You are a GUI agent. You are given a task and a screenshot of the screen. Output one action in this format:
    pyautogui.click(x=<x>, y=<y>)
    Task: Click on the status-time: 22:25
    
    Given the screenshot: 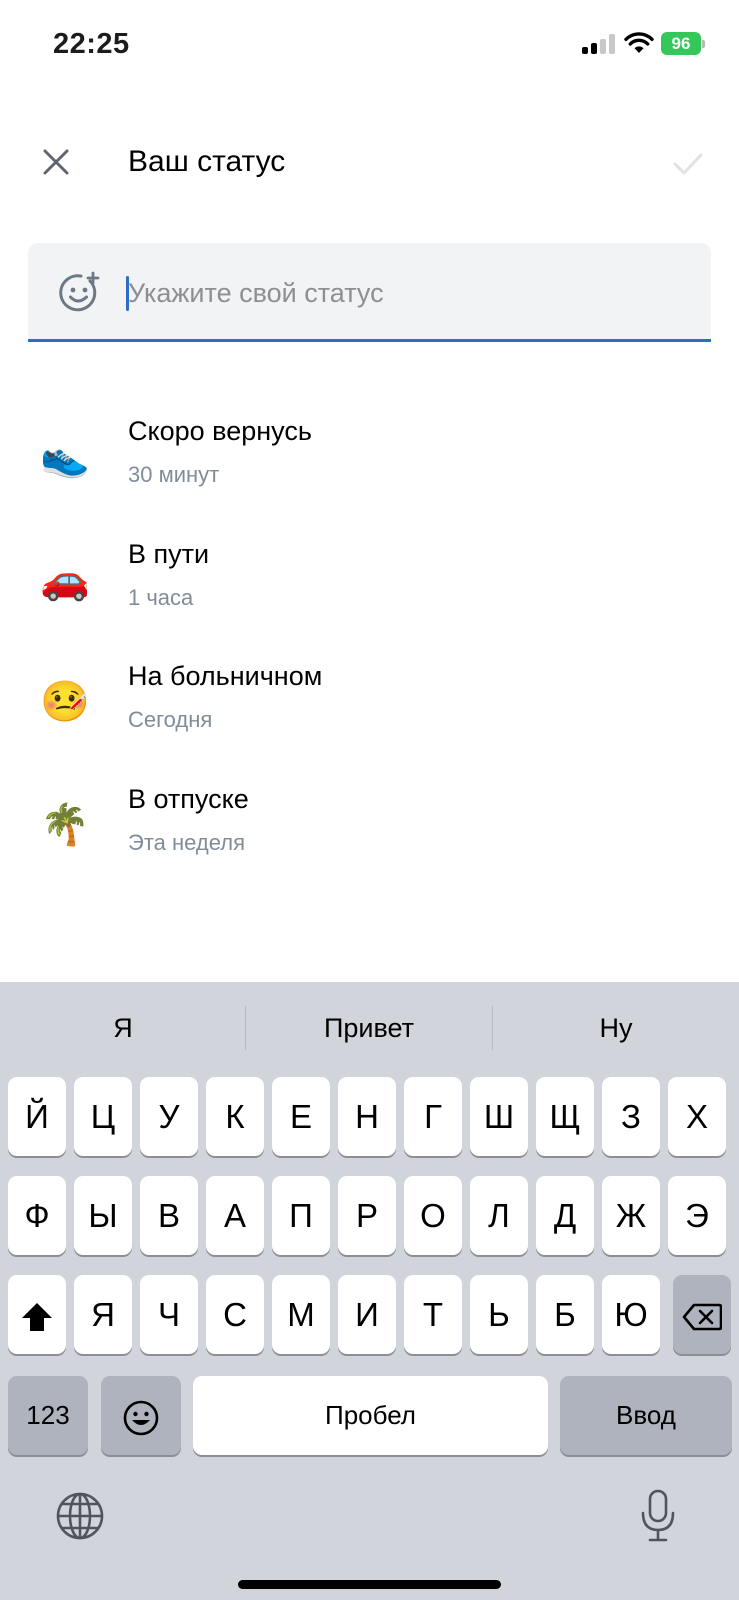 What is the action you would take?
    pyautogui.click(x=91, y=44)
    